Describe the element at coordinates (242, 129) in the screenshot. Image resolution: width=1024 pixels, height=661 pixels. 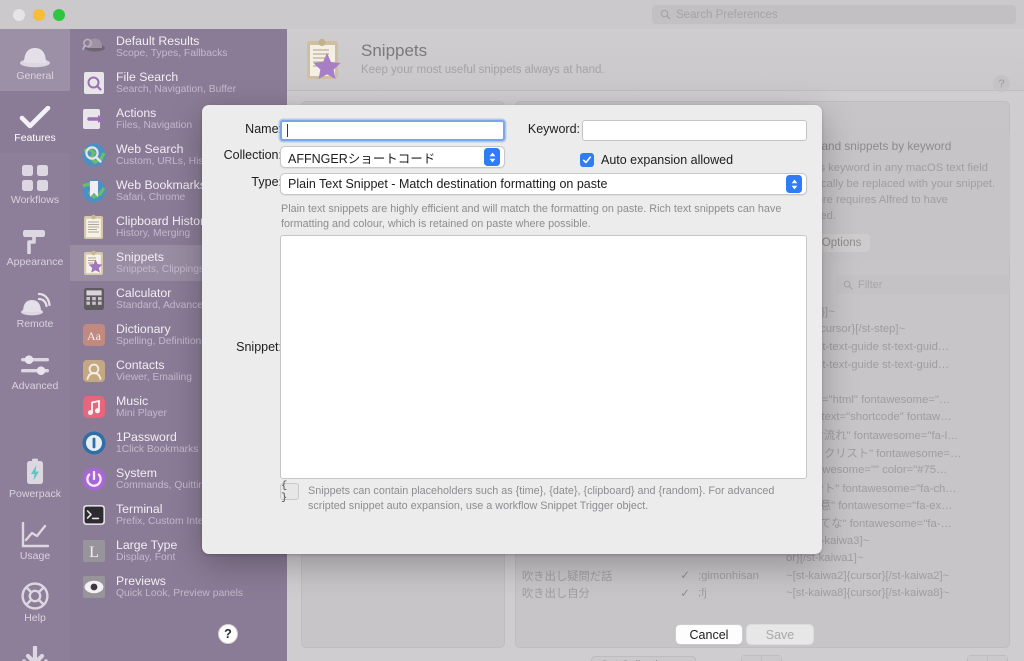
I see `name-label-wrap: Name:` at that location.